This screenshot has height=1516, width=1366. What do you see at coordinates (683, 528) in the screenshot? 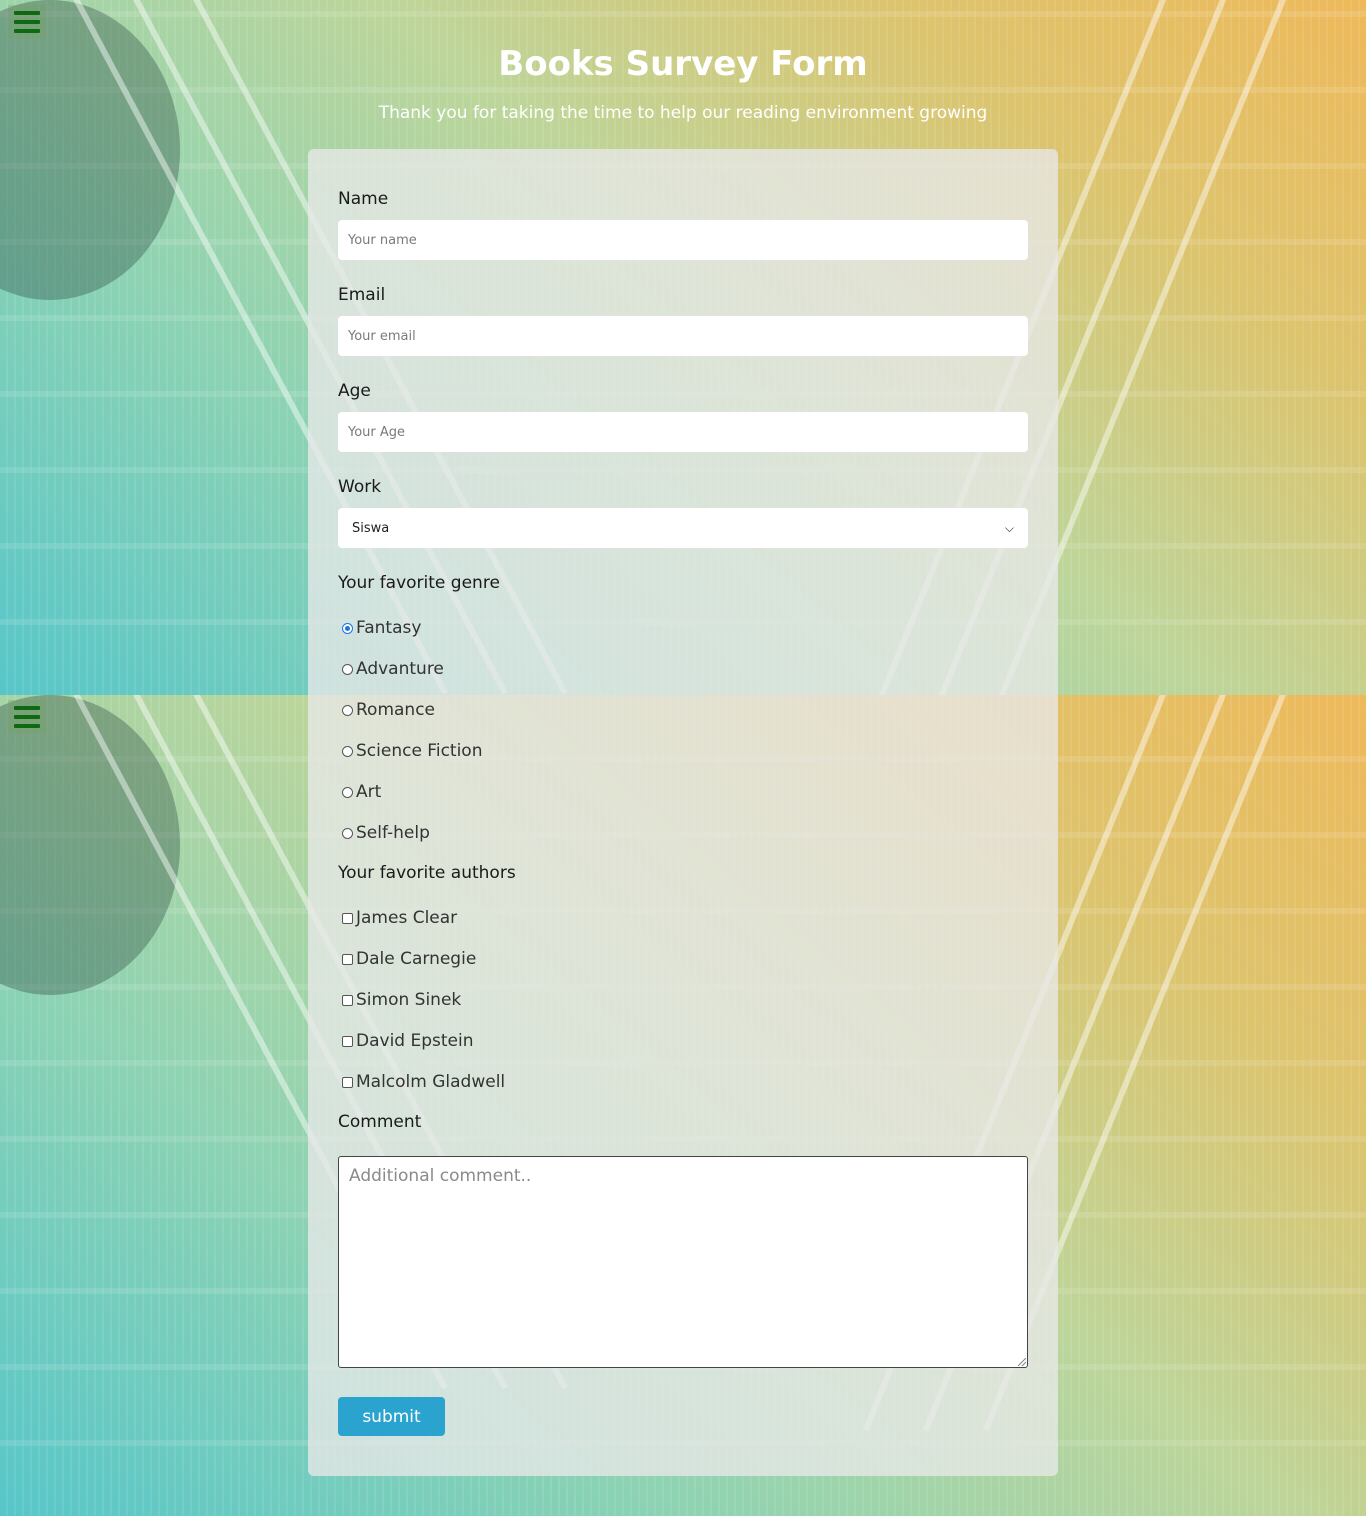
I see `work-select: Siswa ⌵` at bounding box center [683, 528].